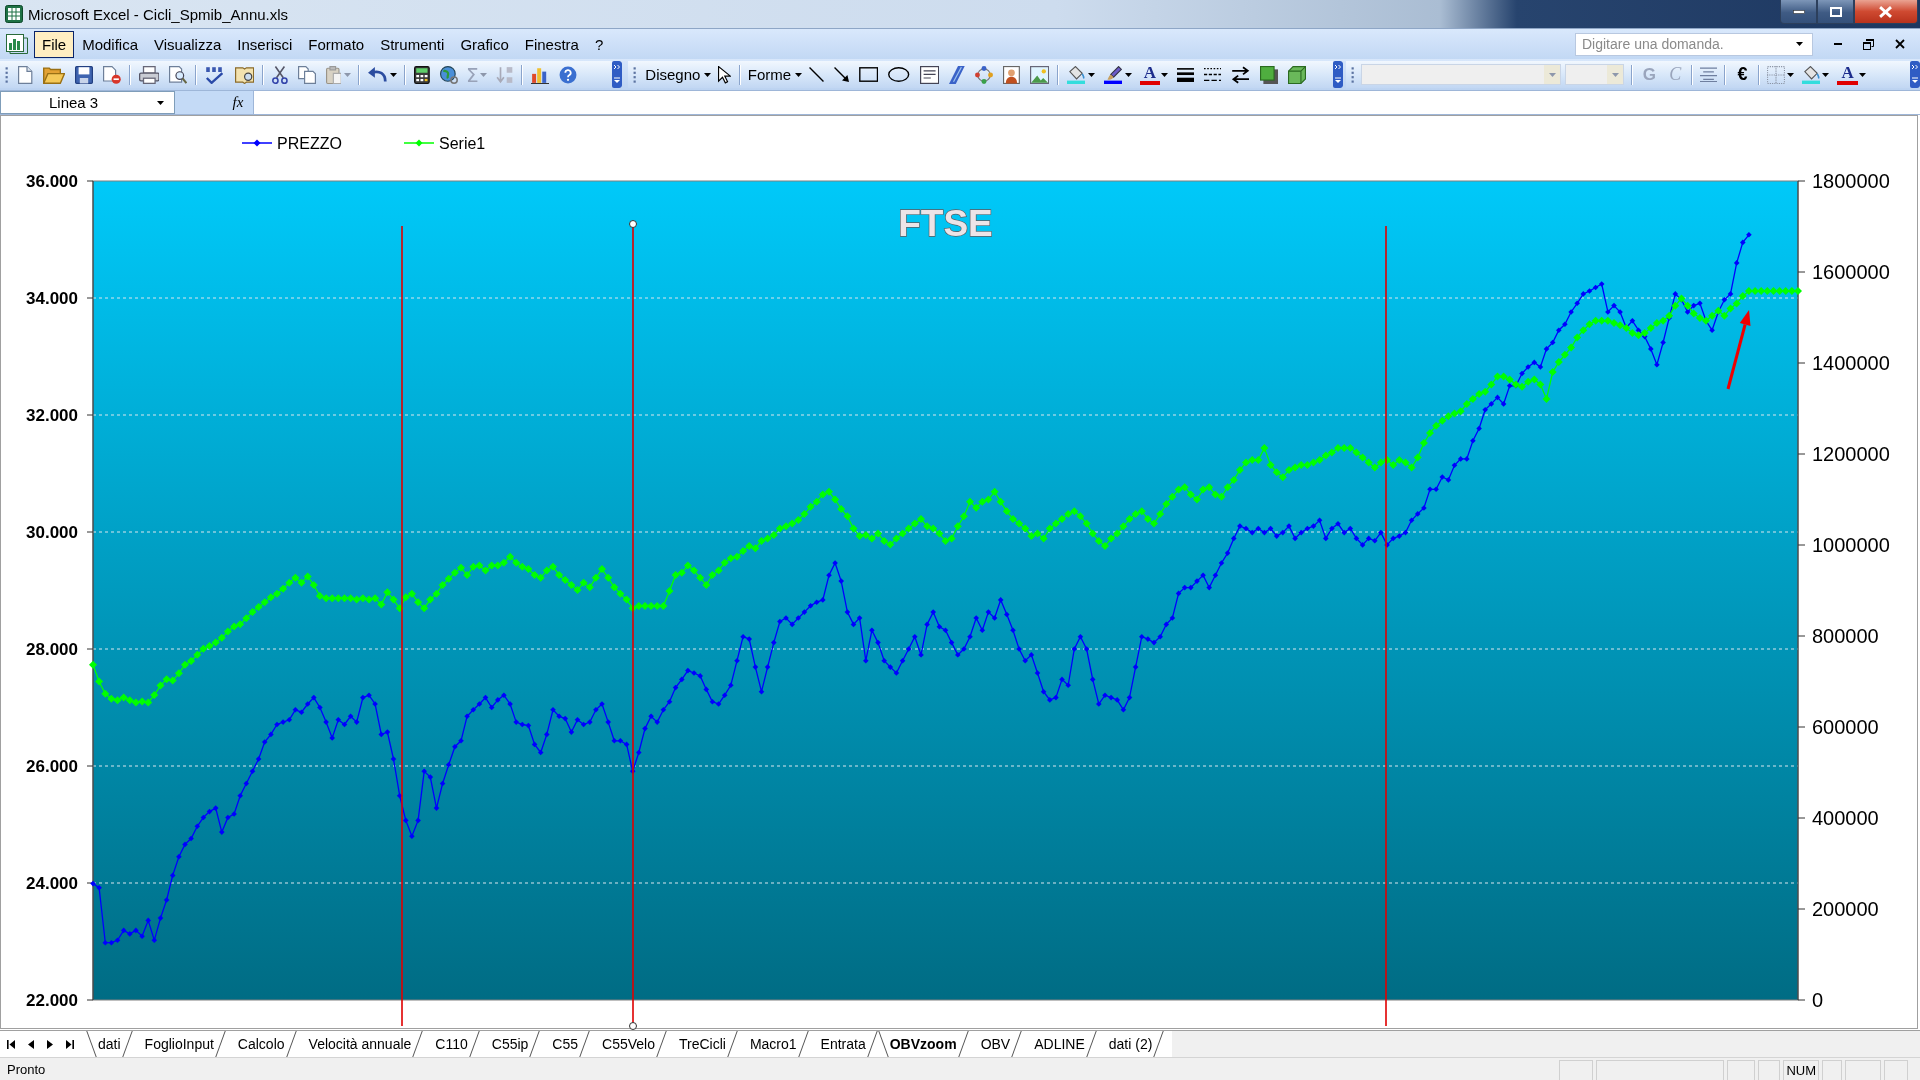  What do you see at coordinates (178, 74) in the screenshot?
I see `print-preview-icon` at bounding box center [178, 74].